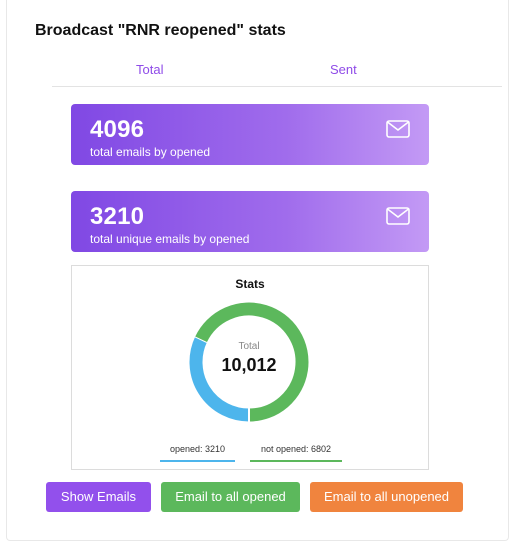  I want to click on chart-title: Stats, so click(250, 284).